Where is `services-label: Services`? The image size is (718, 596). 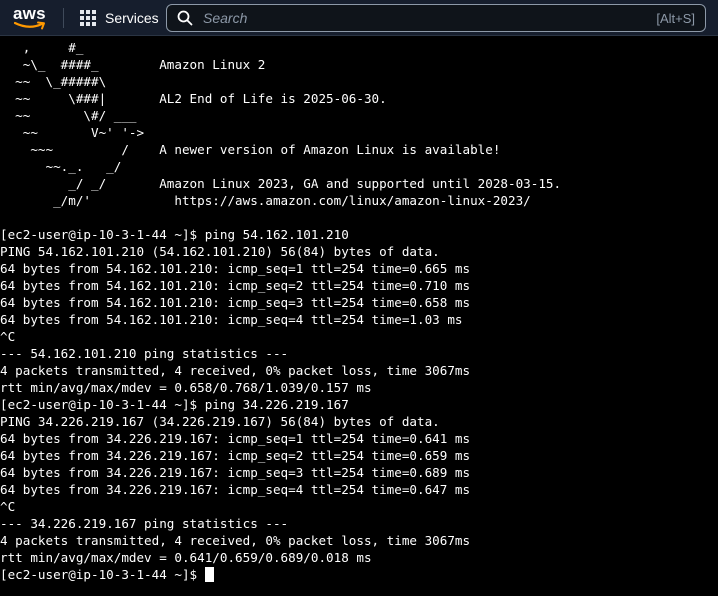 services-label: Services is located at coordinates (132, 18).